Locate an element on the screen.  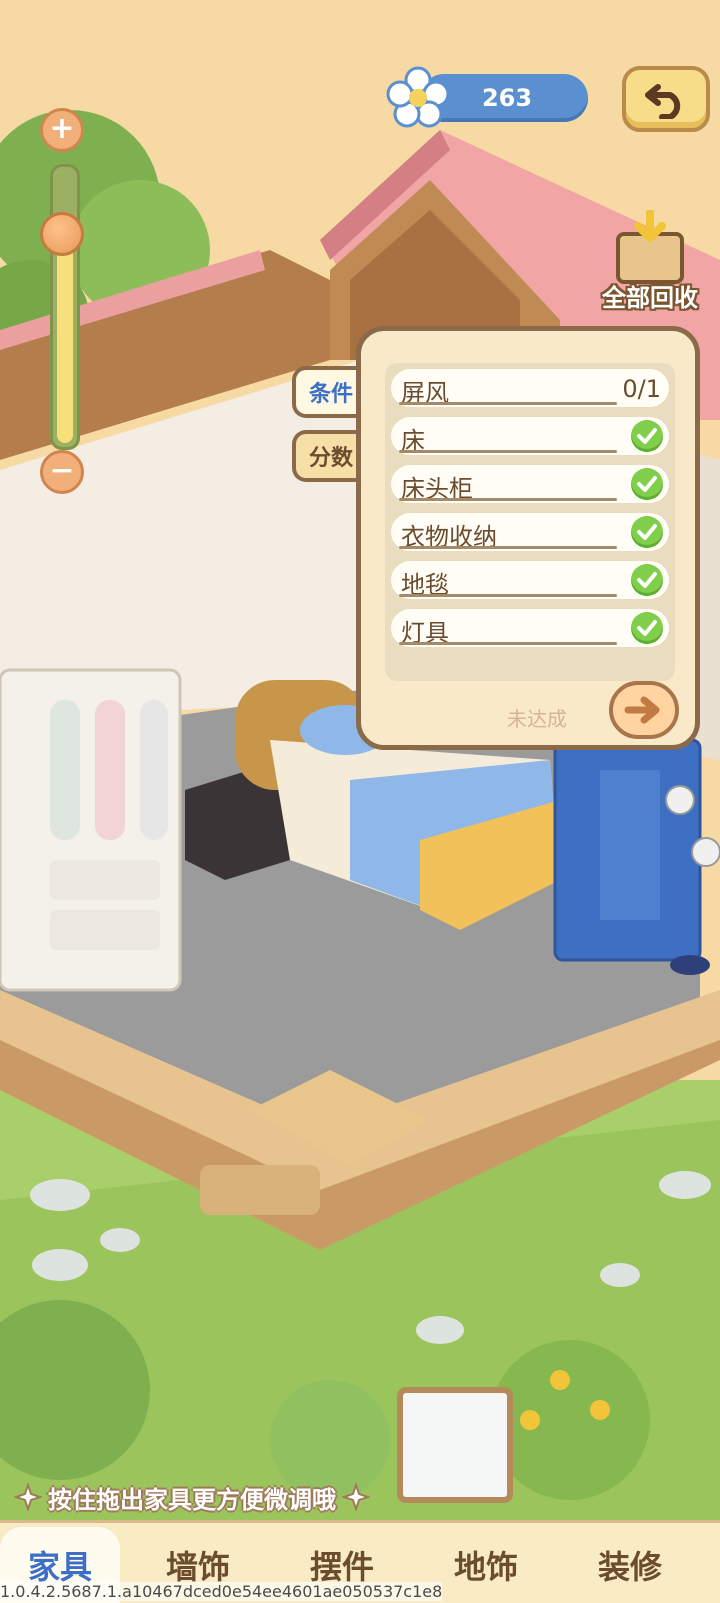
condition-item: 床头柜 is located at coordinates (530, 484).